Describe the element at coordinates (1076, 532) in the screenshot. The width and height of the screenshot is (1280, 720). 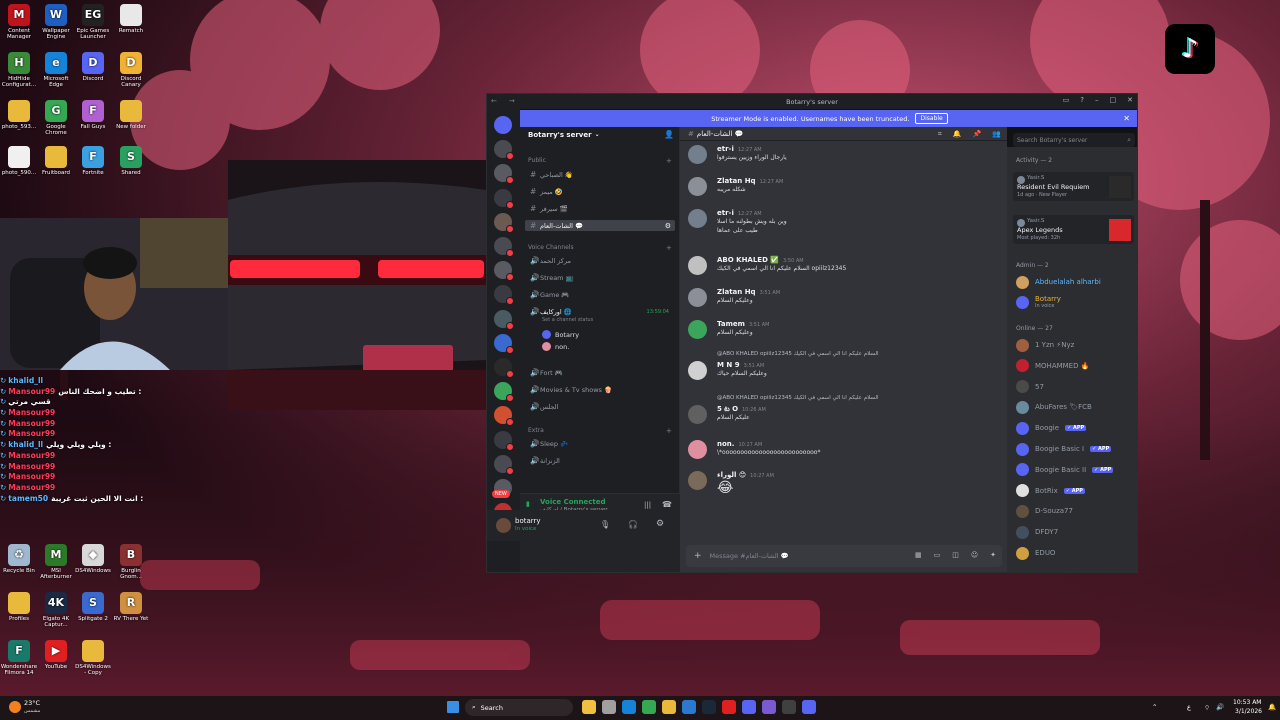
I see `member-row: DFDY7` at that location.